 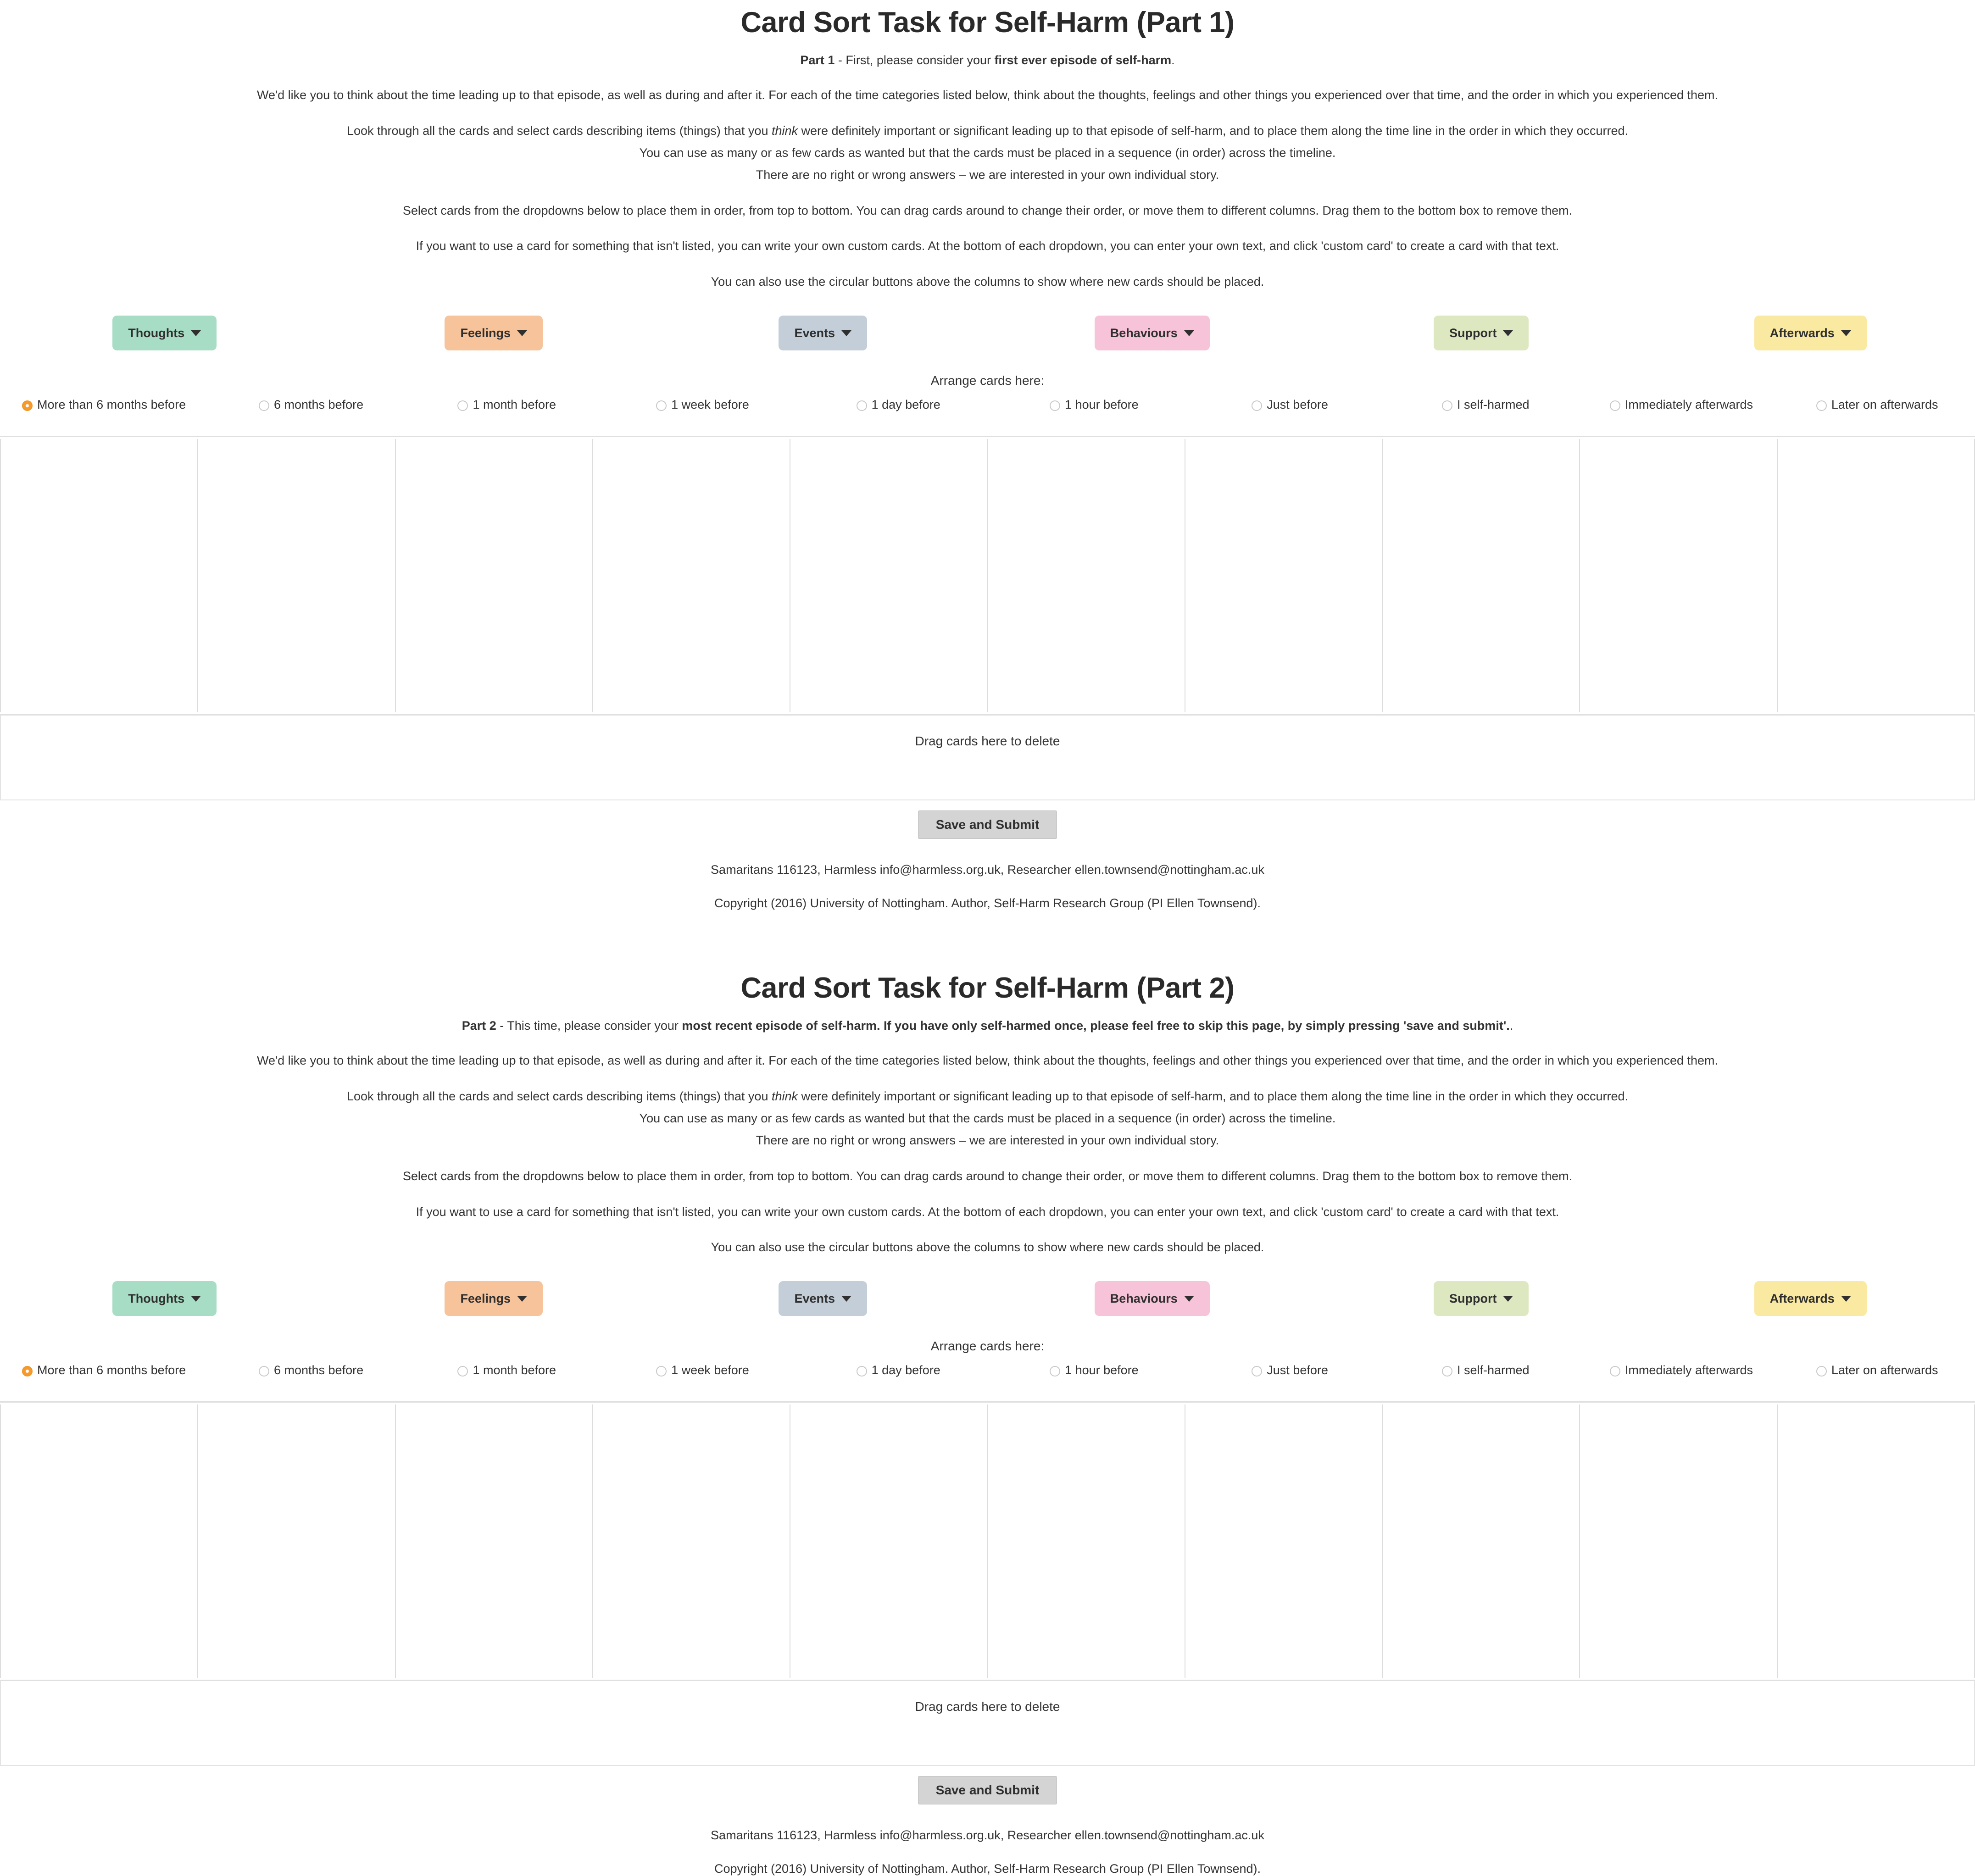 I want to click on timeline-column-header: 6 months before, so click(x=311, y=416).